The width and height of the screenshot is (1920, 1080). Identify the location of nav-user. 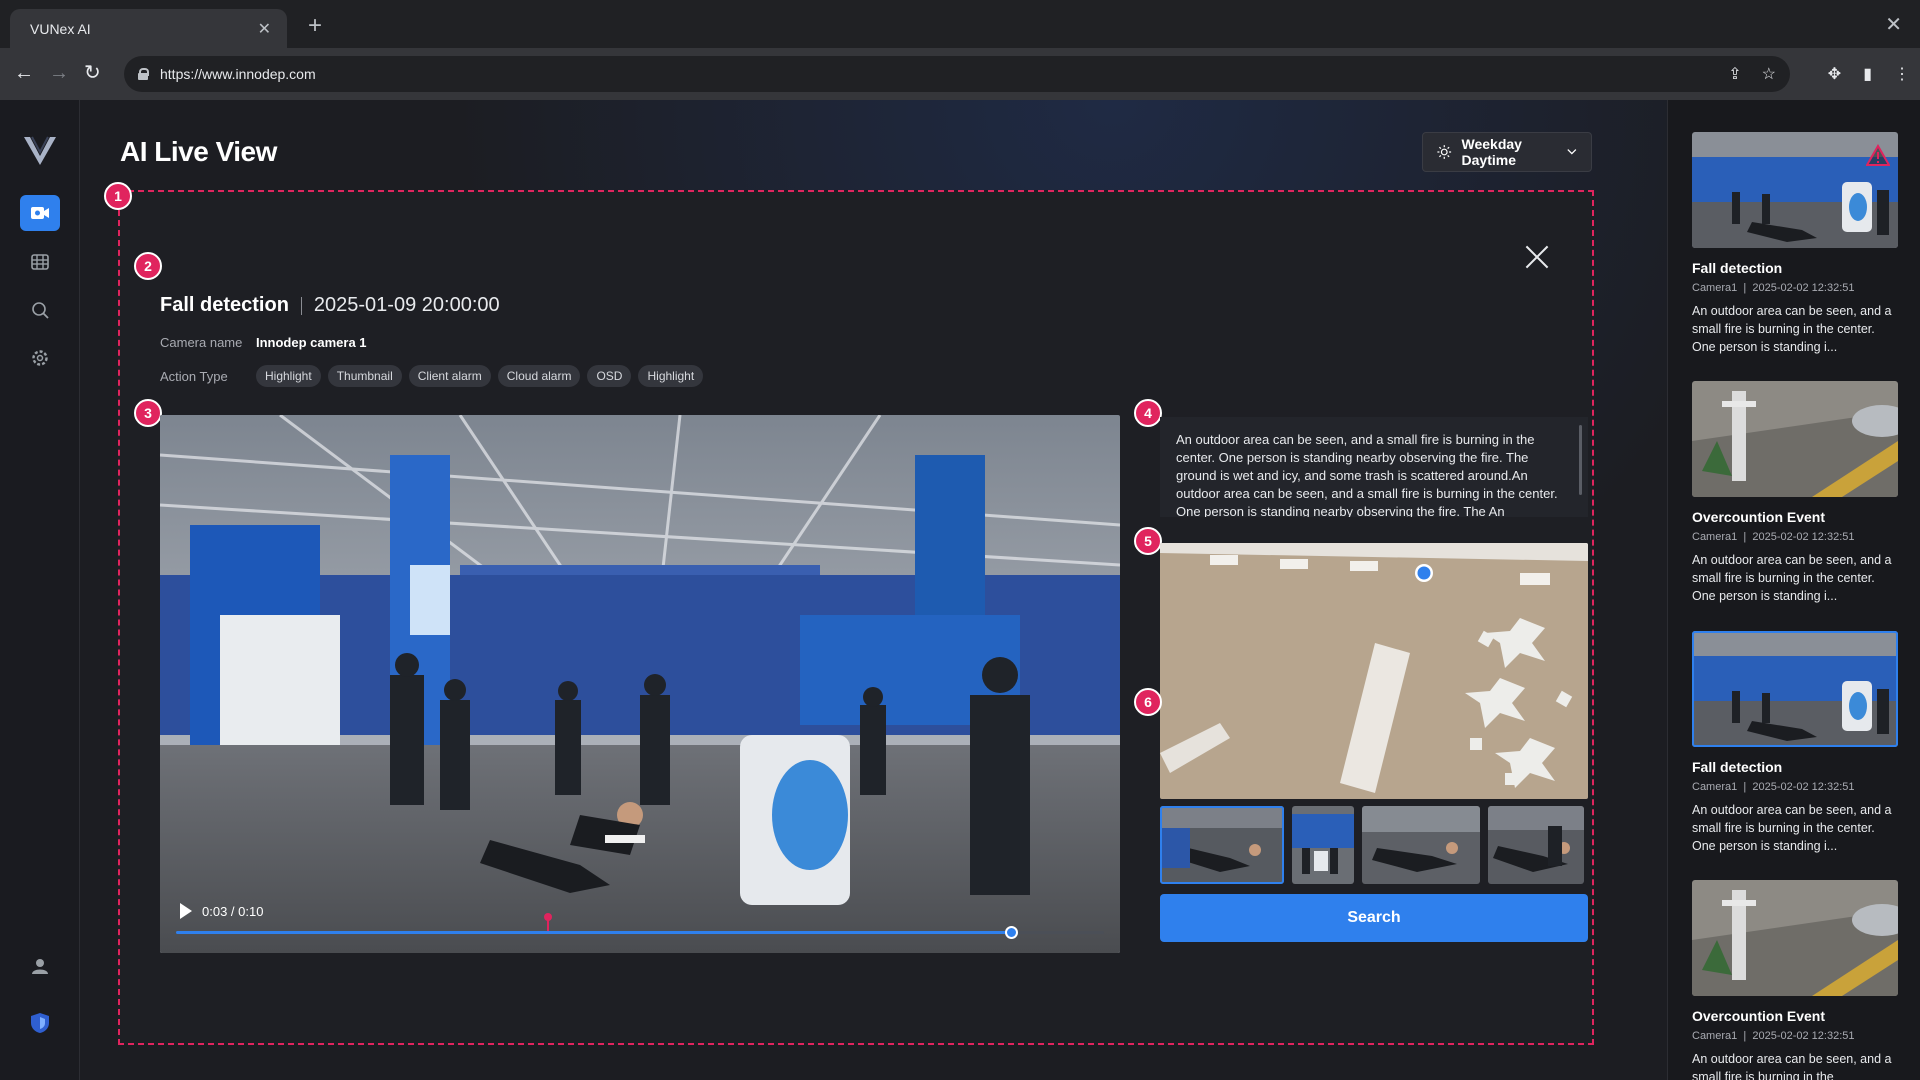
(40, 966).